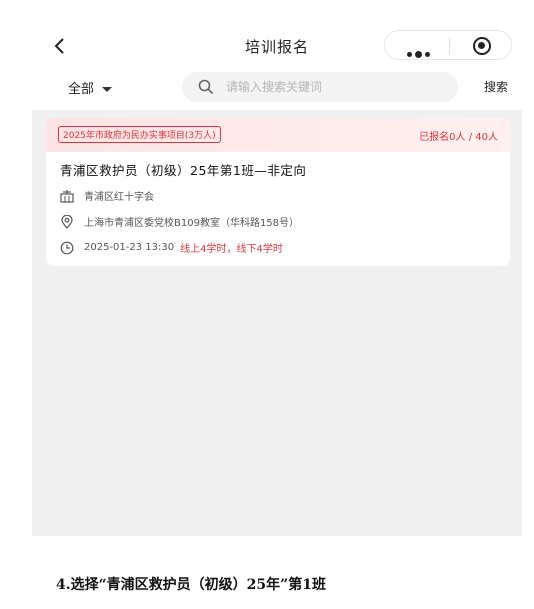 The height and width of the screenshot is (609, 534). I want to click on address-text: 上海市青浦区委党校B109教室（华科路158号）, so click(192, 223).